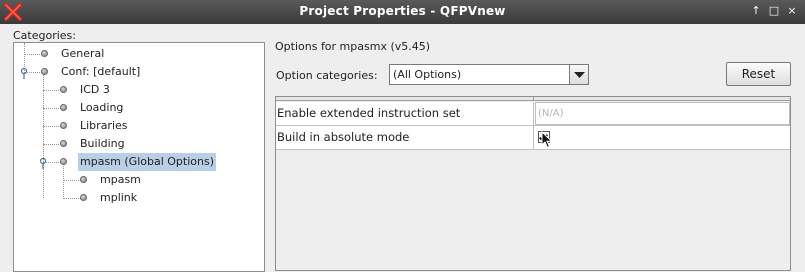 The width and height of the screenshot is (805, 272). I want to click on tree-item-label: ICD 3, so click(95, 89).